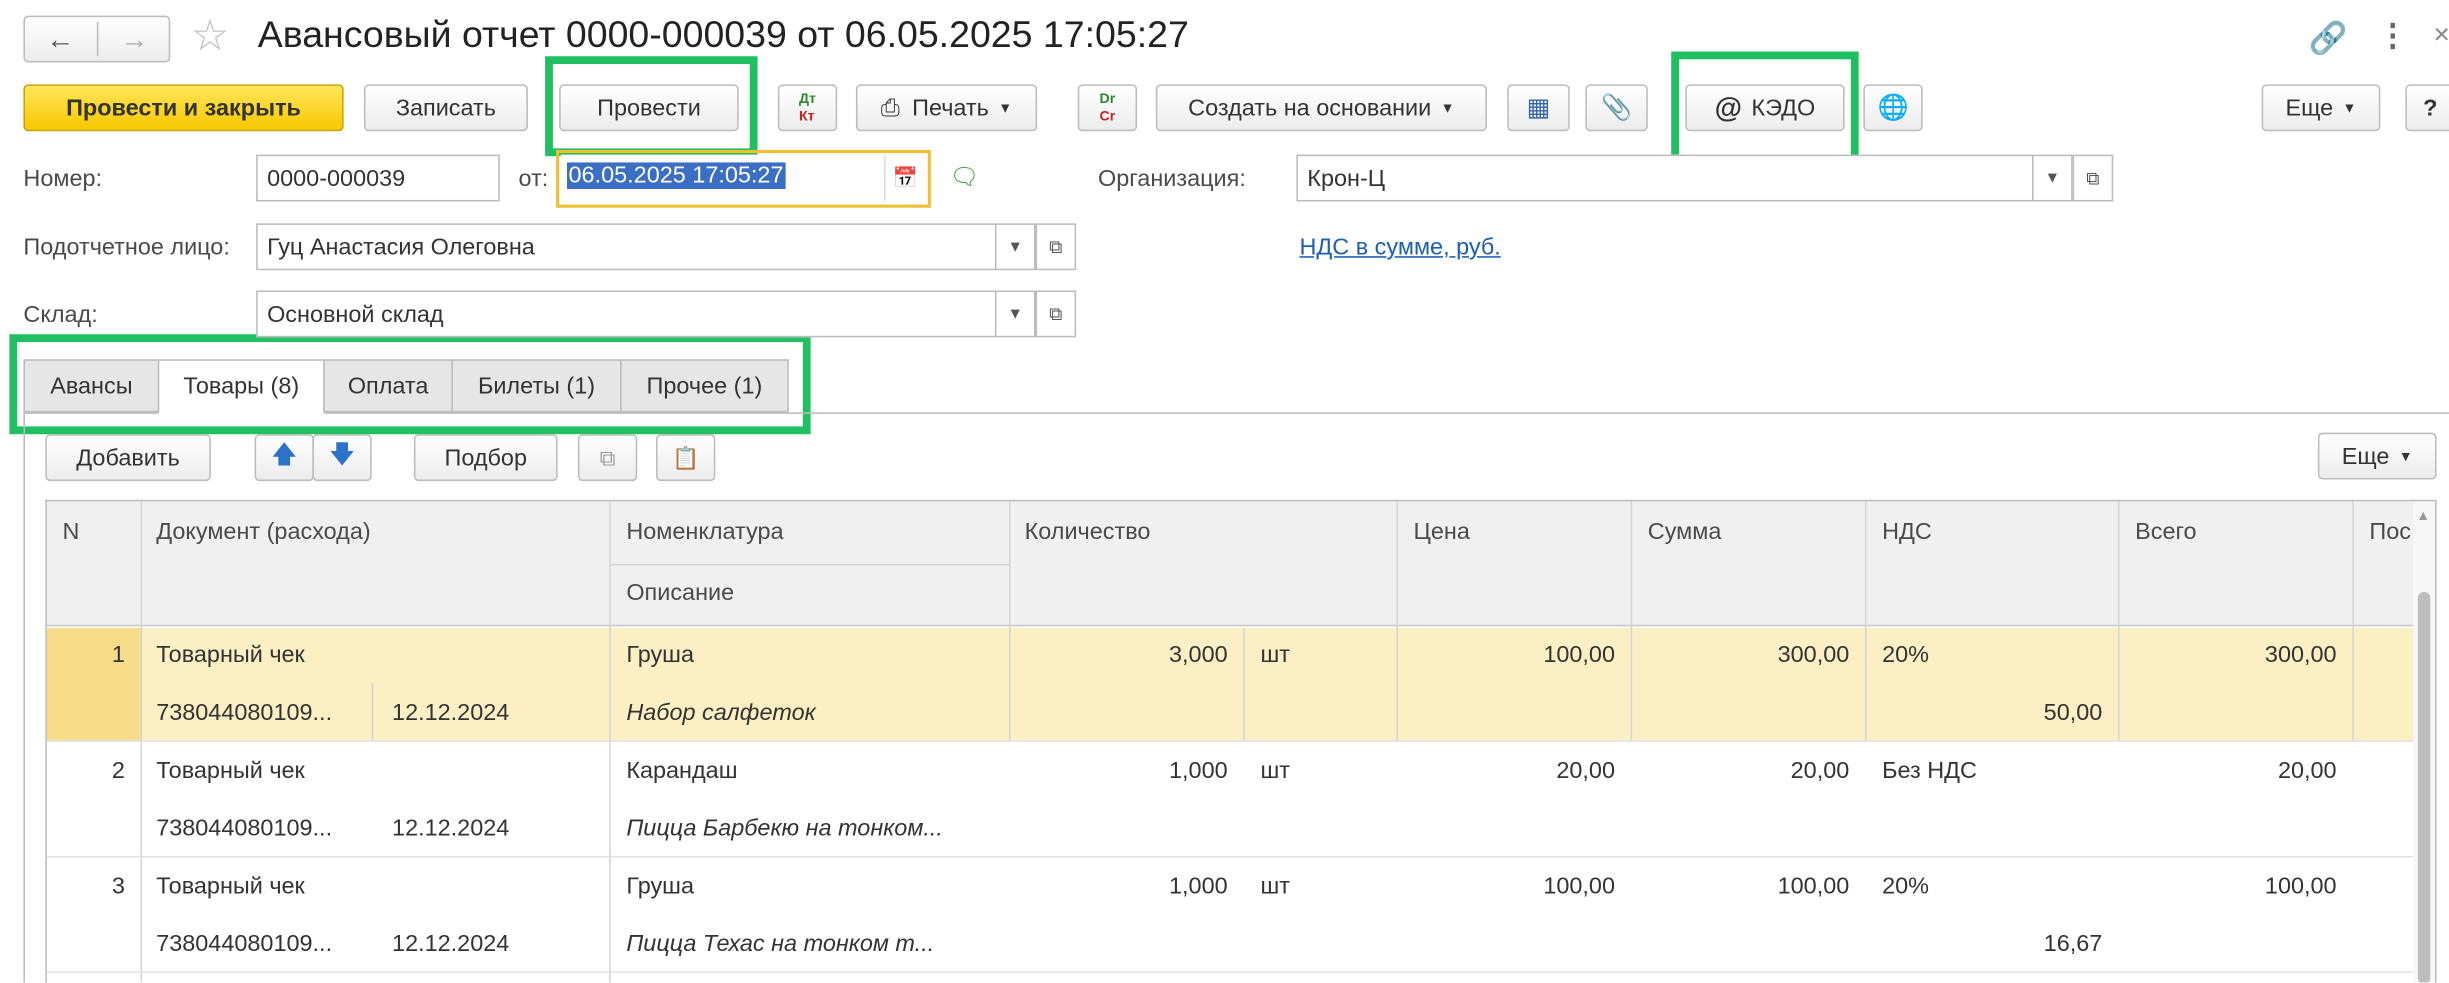  I want to click on scrollbar-thumb, so click(2424, 787).